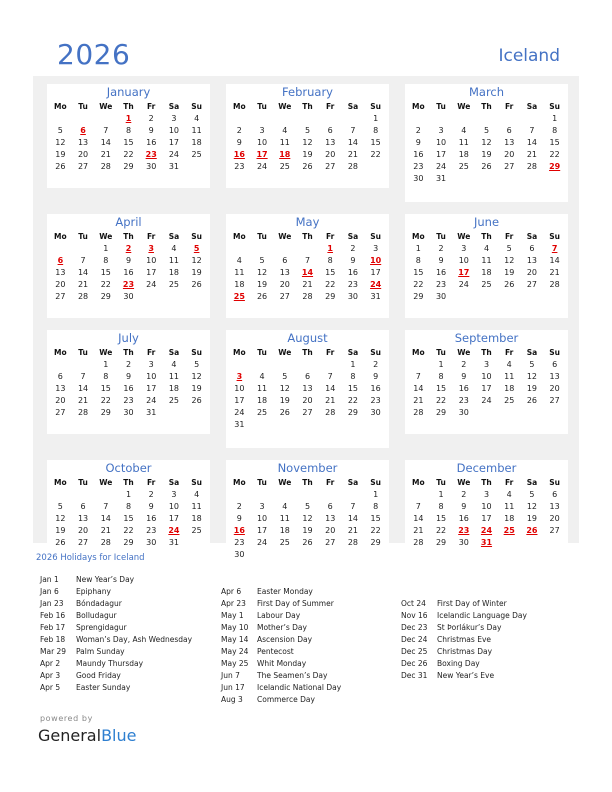 This screenshot has height=792, width=612. What do you see at coordinates (353, 412) in the screenshot?
I see `day-cell: 29` at bounding box center [353, 412].